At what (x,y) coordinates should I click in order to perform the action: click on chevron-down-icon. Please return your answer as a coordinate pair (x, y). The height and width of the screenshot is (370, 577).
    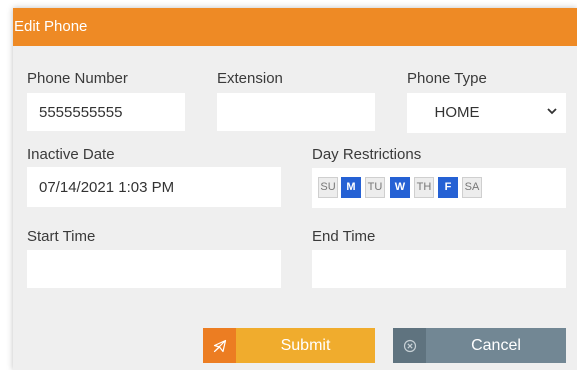
    Looking at the image, I should click on (552, 111).